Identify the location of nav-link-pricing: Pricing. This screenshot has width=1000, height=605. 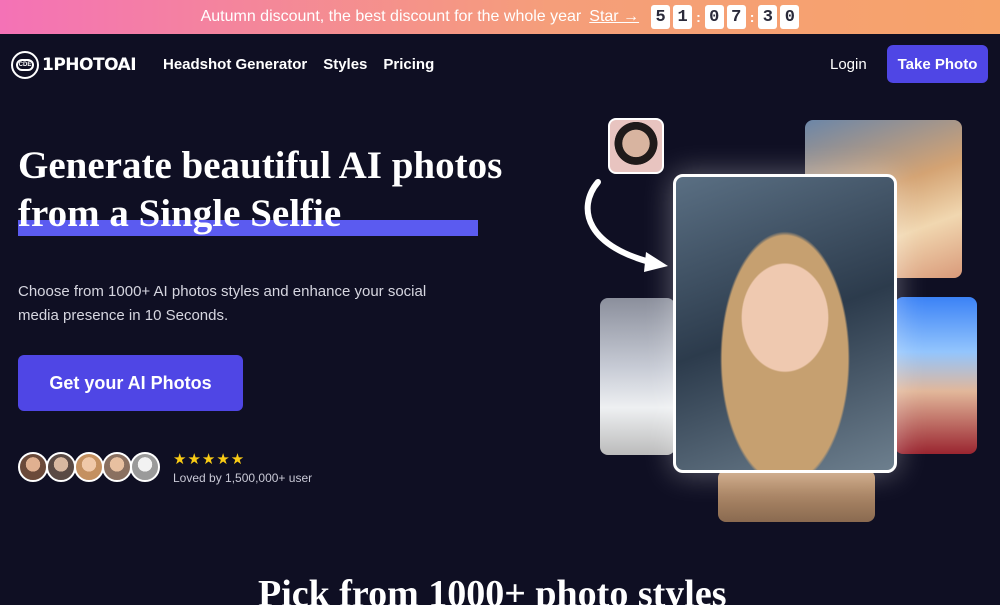
(408, 64).